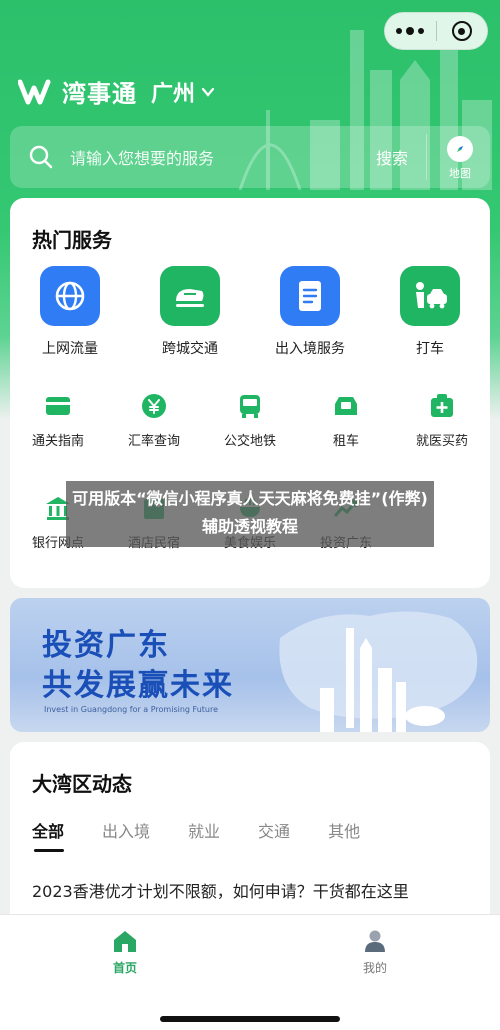  What do you see at coordinates (460, 173) in the screenshot?
I see `map-label: 地图` at bounding box center [460, 173].